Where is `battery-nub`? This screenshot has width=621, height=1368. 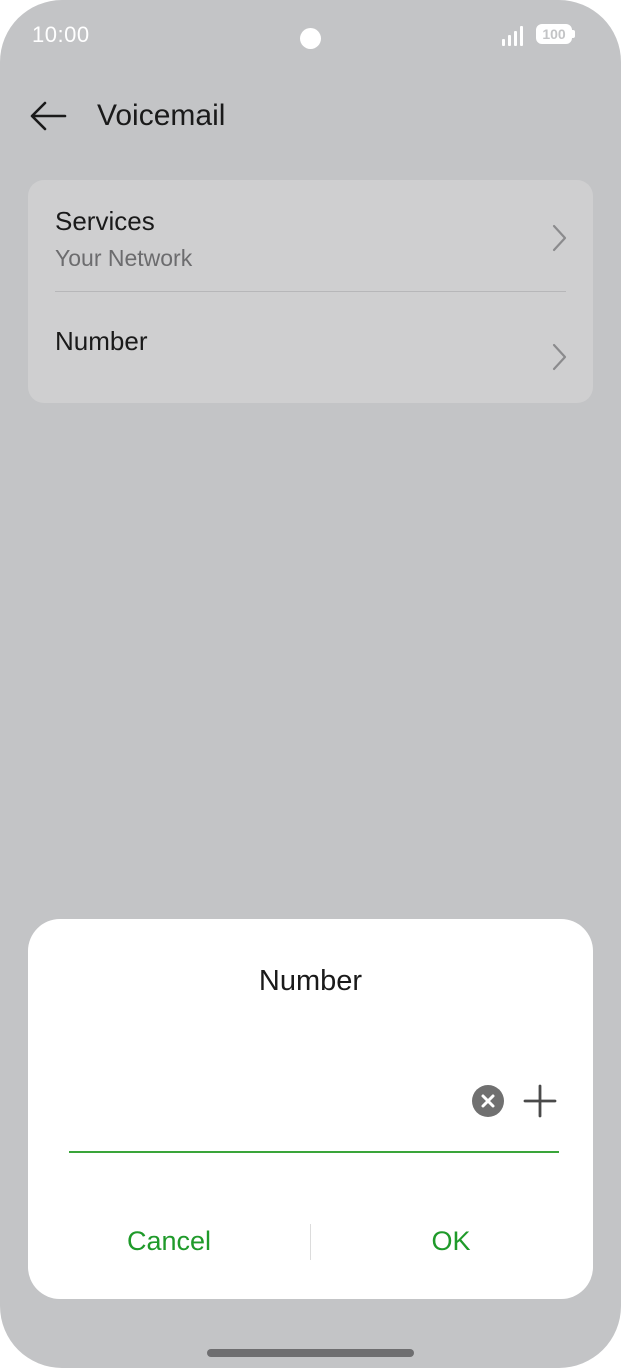 battery-nub is located at coordinates (573, 34).